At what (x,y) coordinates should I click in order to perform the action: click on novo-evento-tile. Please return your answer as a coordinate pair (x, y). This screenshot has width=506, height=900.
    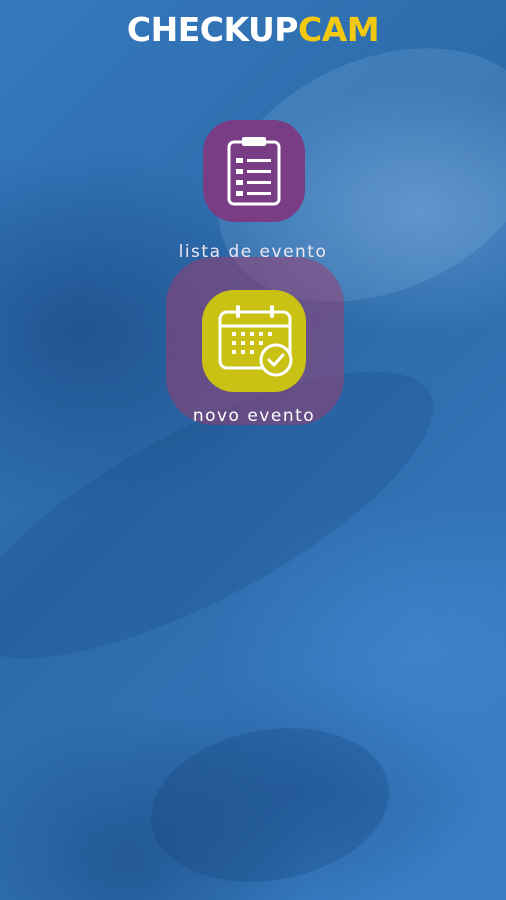
    Looking at the image, I should click on (254, 341).